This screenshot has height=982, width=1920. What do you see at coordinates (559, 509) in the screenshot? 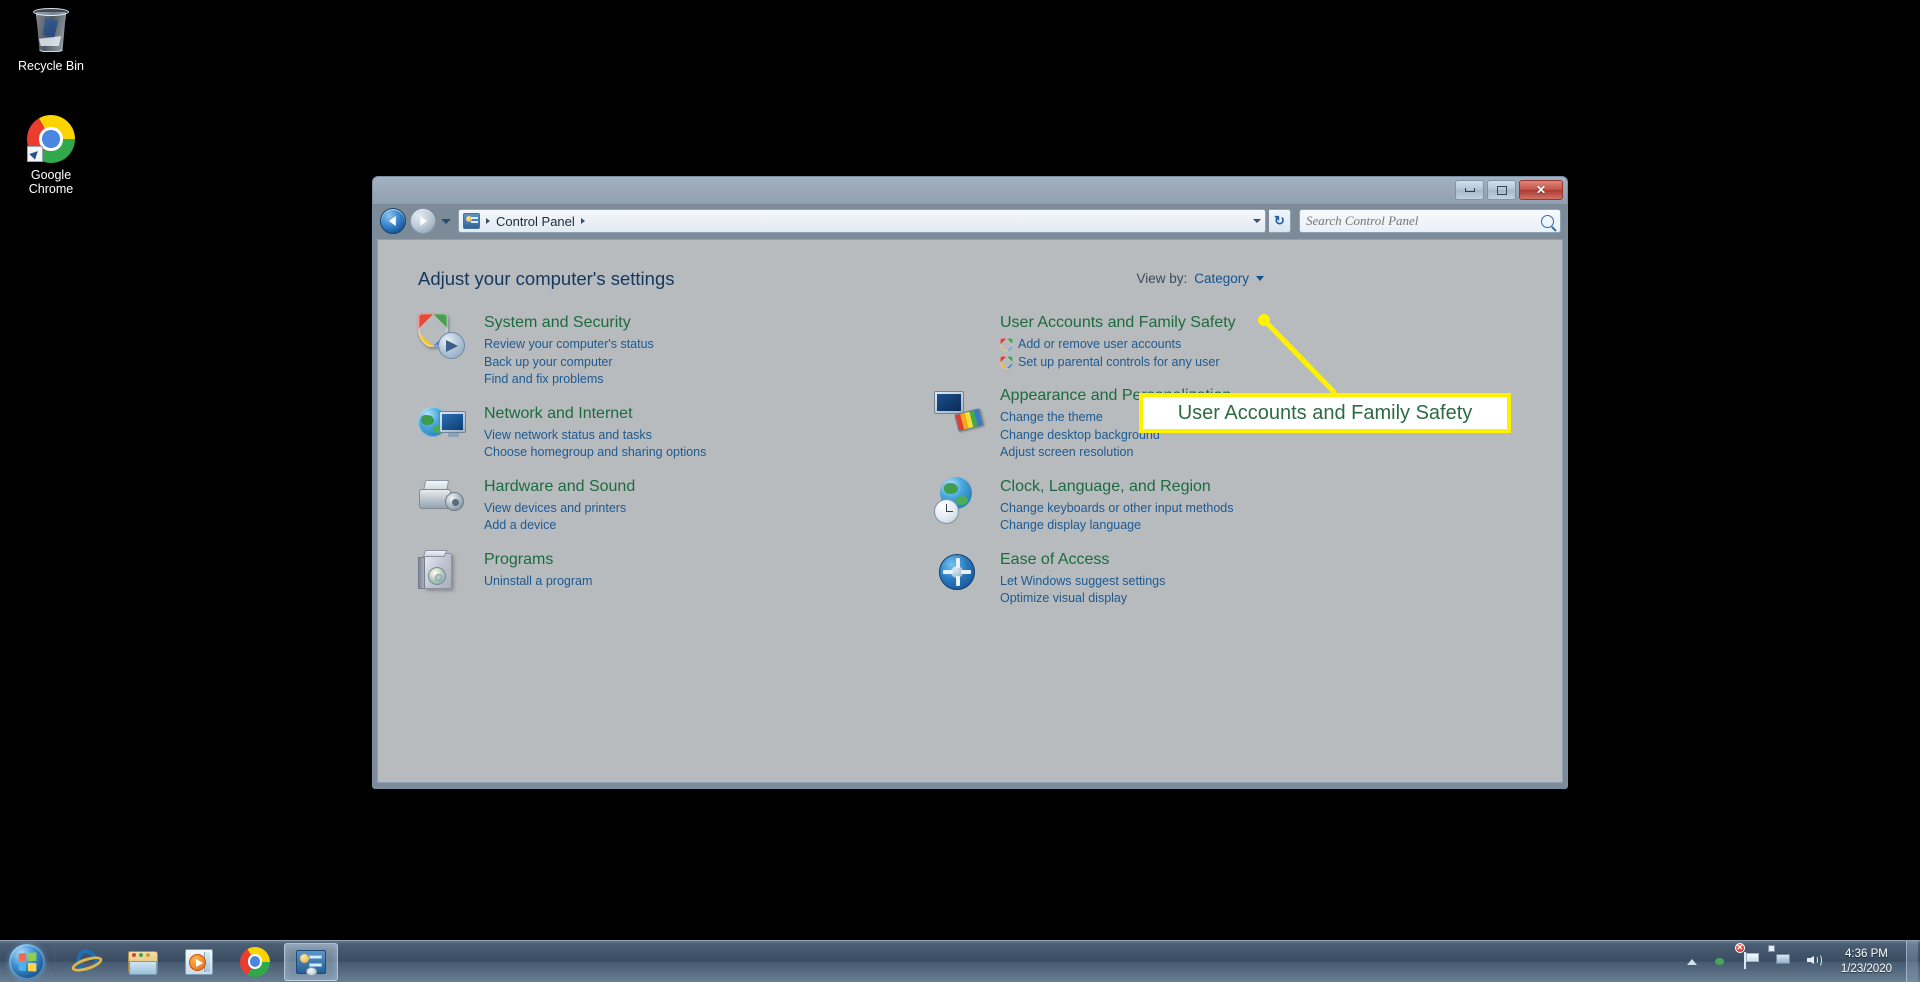
I see `category-link: View devices and printers` at bounding box center [559, 509].